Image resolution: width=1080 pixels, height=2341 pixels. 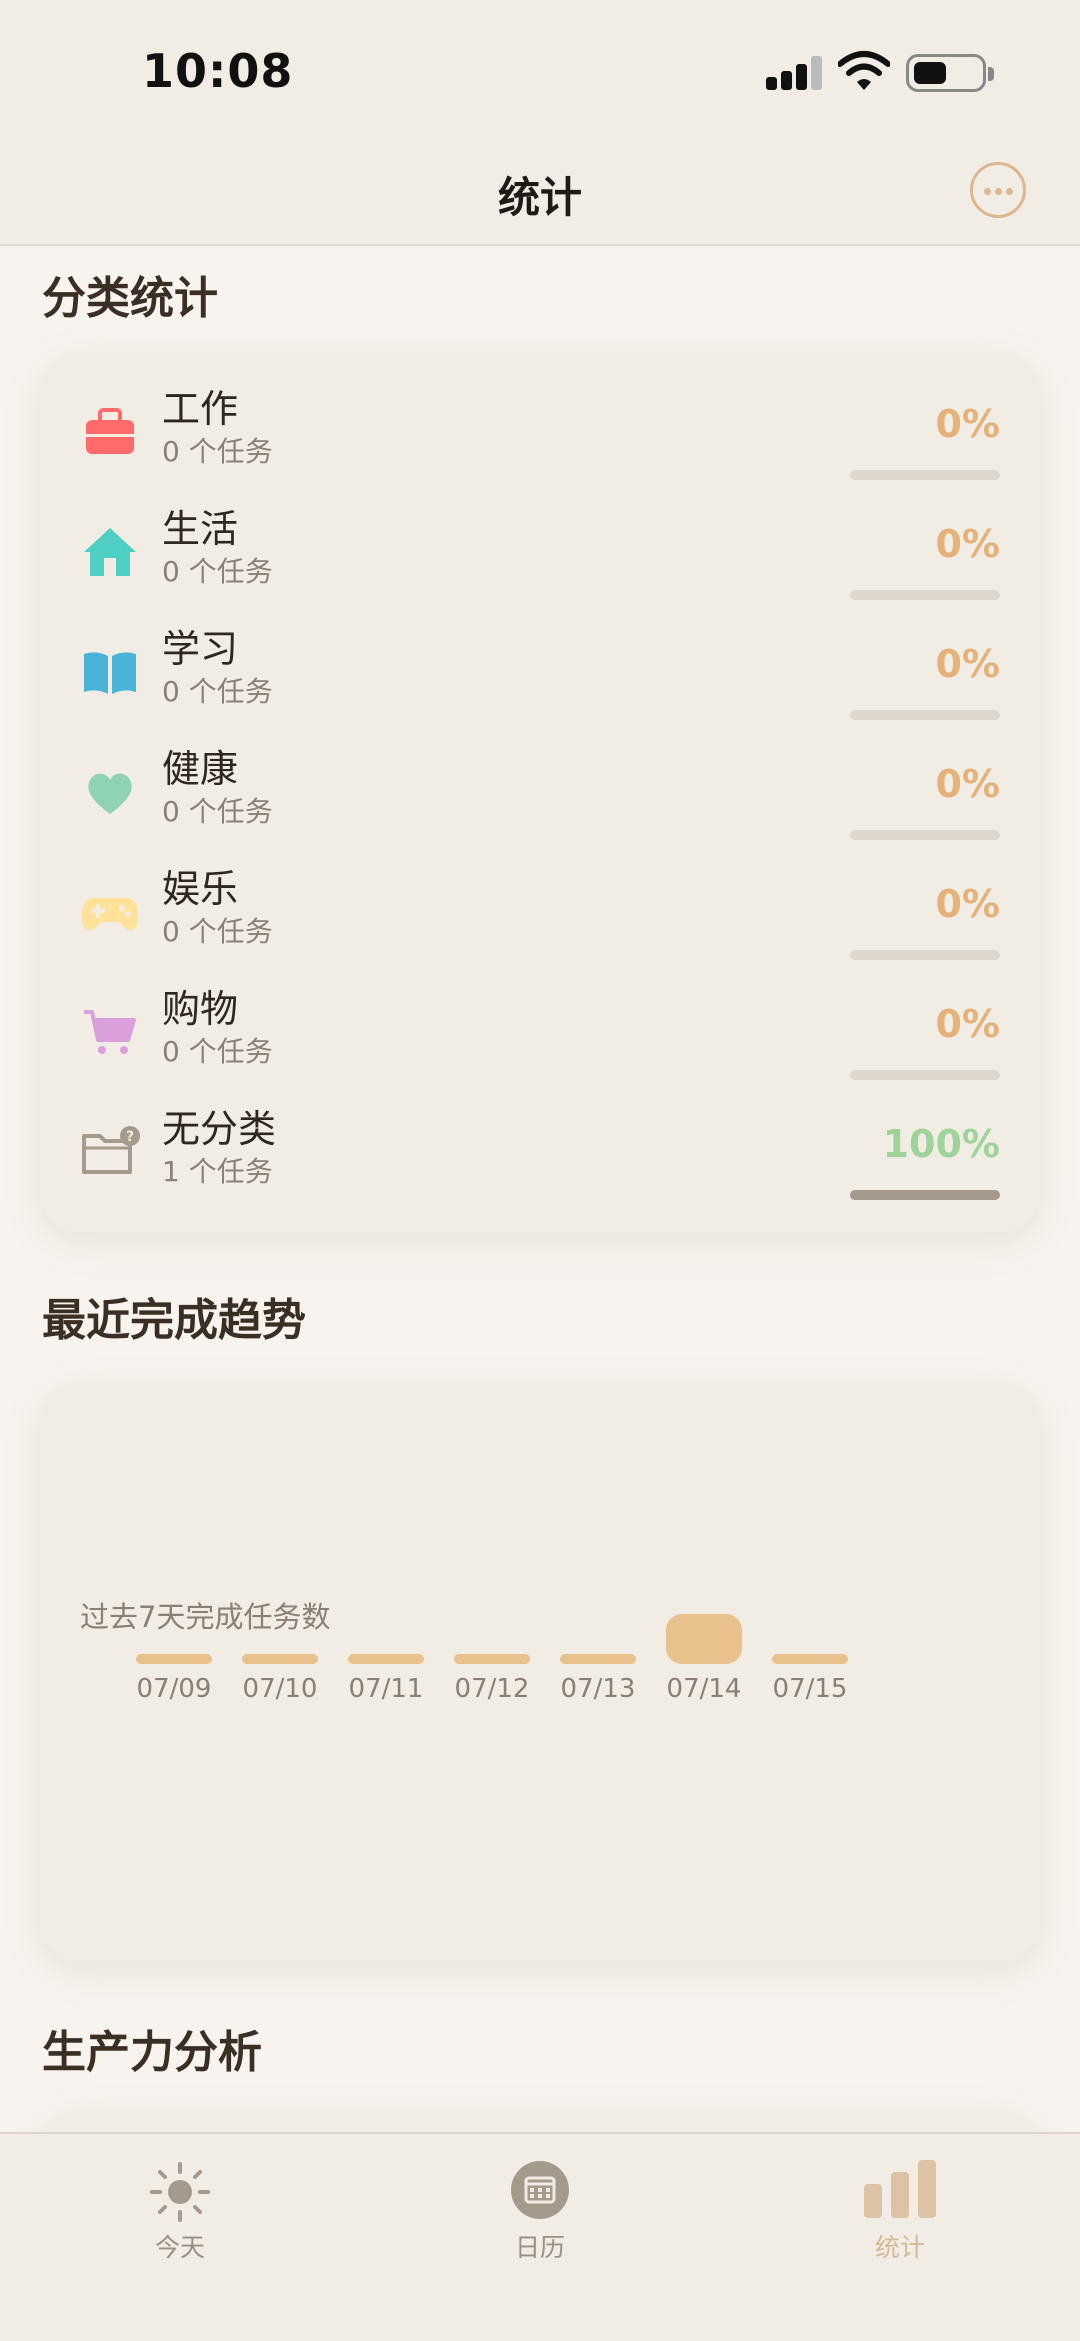 What do you see at coordinates (540, 554) in the screenshot?
I see `category-row-life: 生活 0 个任务 0%` at bounding box center [540, 554].